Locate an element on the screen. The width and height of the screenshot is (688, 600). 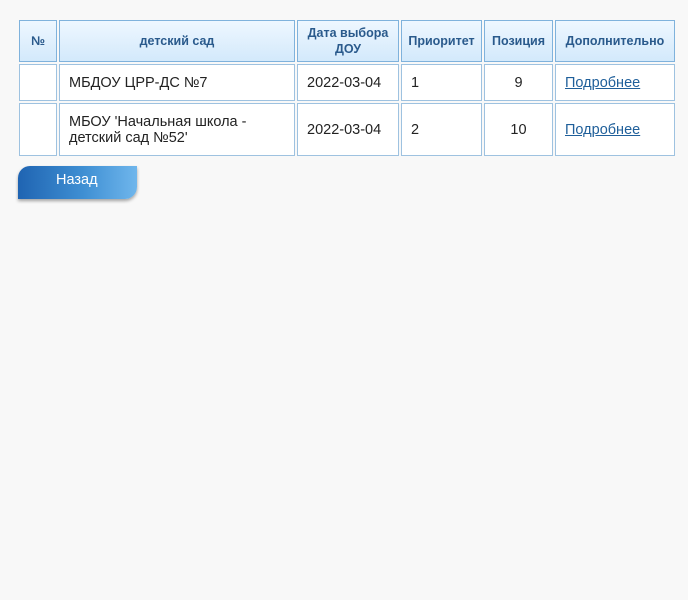
column-header-priority: Приоритет is located at coordinates (441, 41).